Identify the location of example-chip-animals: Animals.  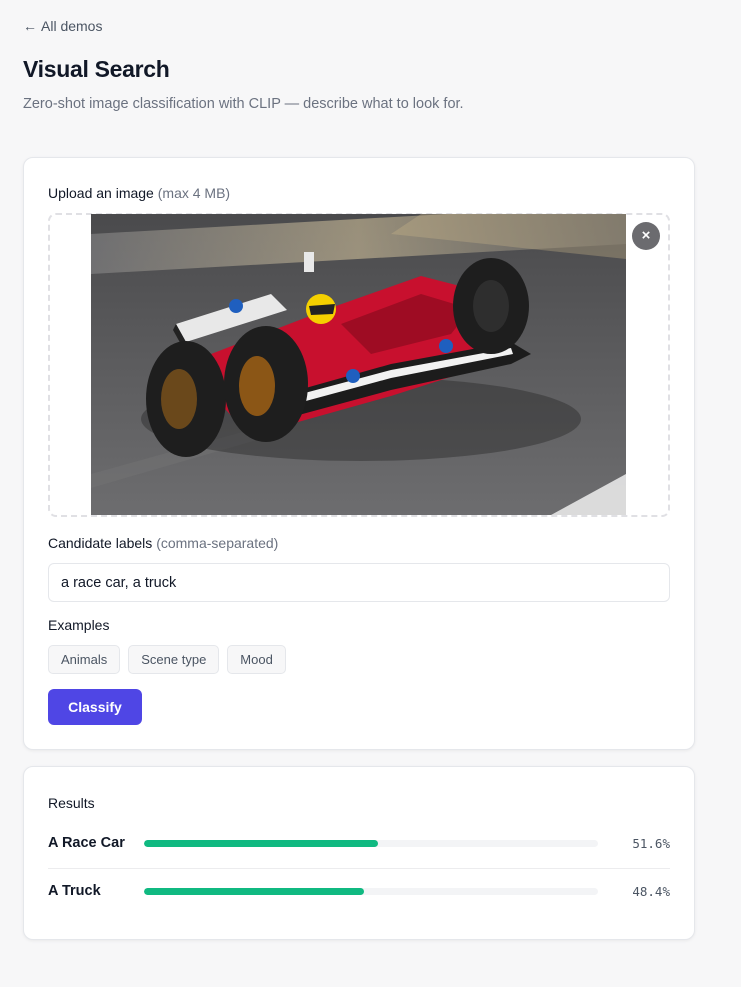
(84, 659).